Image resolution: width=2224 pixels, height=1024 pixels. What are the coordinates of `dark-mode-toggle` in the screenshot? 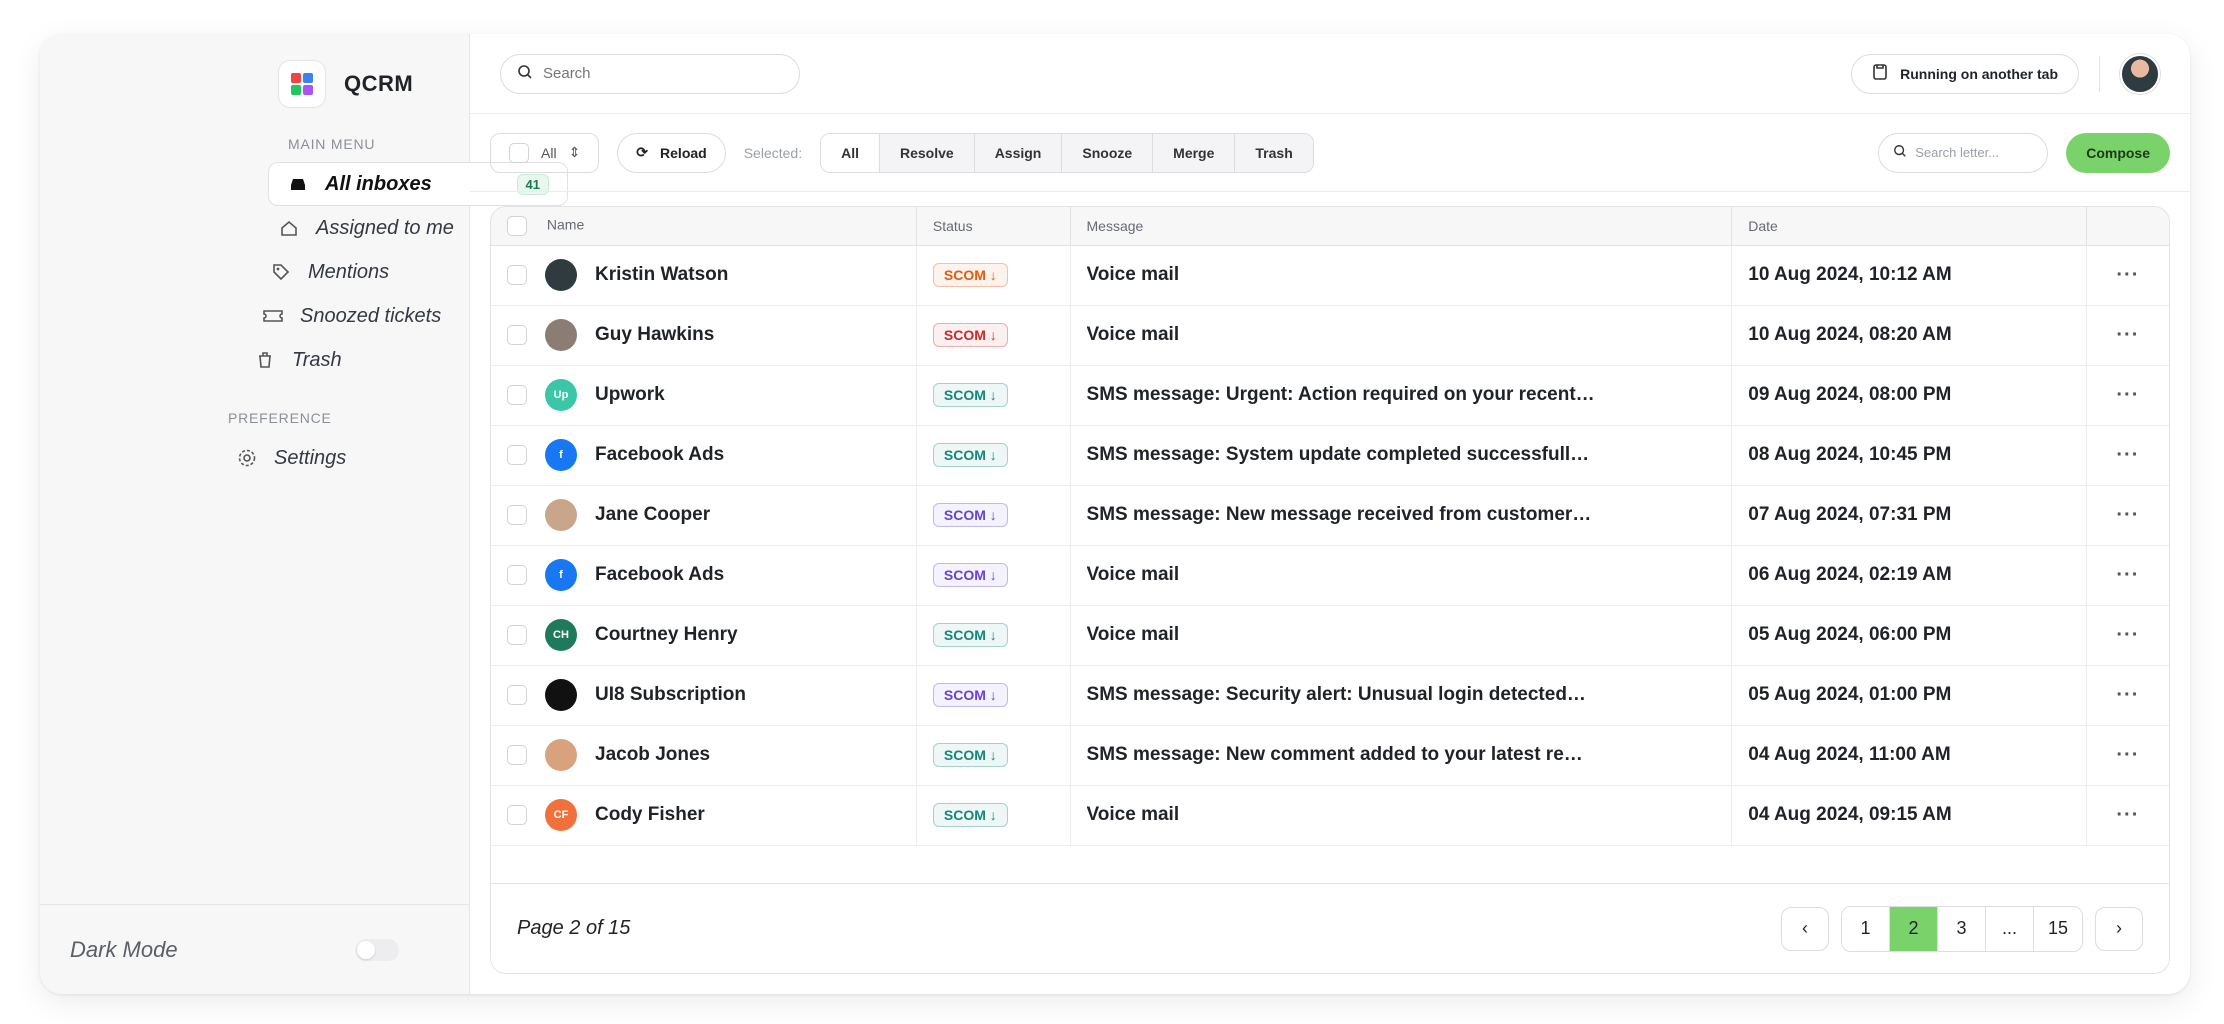 It's located at (377, 949).